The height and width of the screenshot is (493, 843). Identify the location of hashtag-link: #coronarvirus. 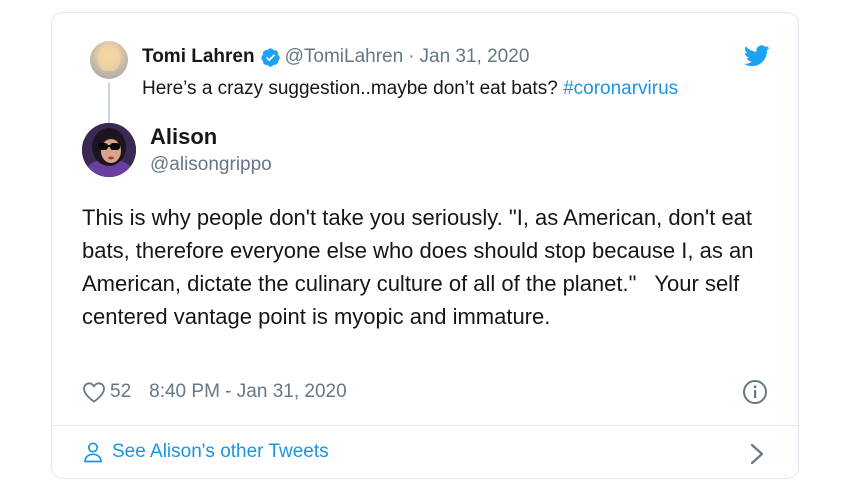
(620, 88).